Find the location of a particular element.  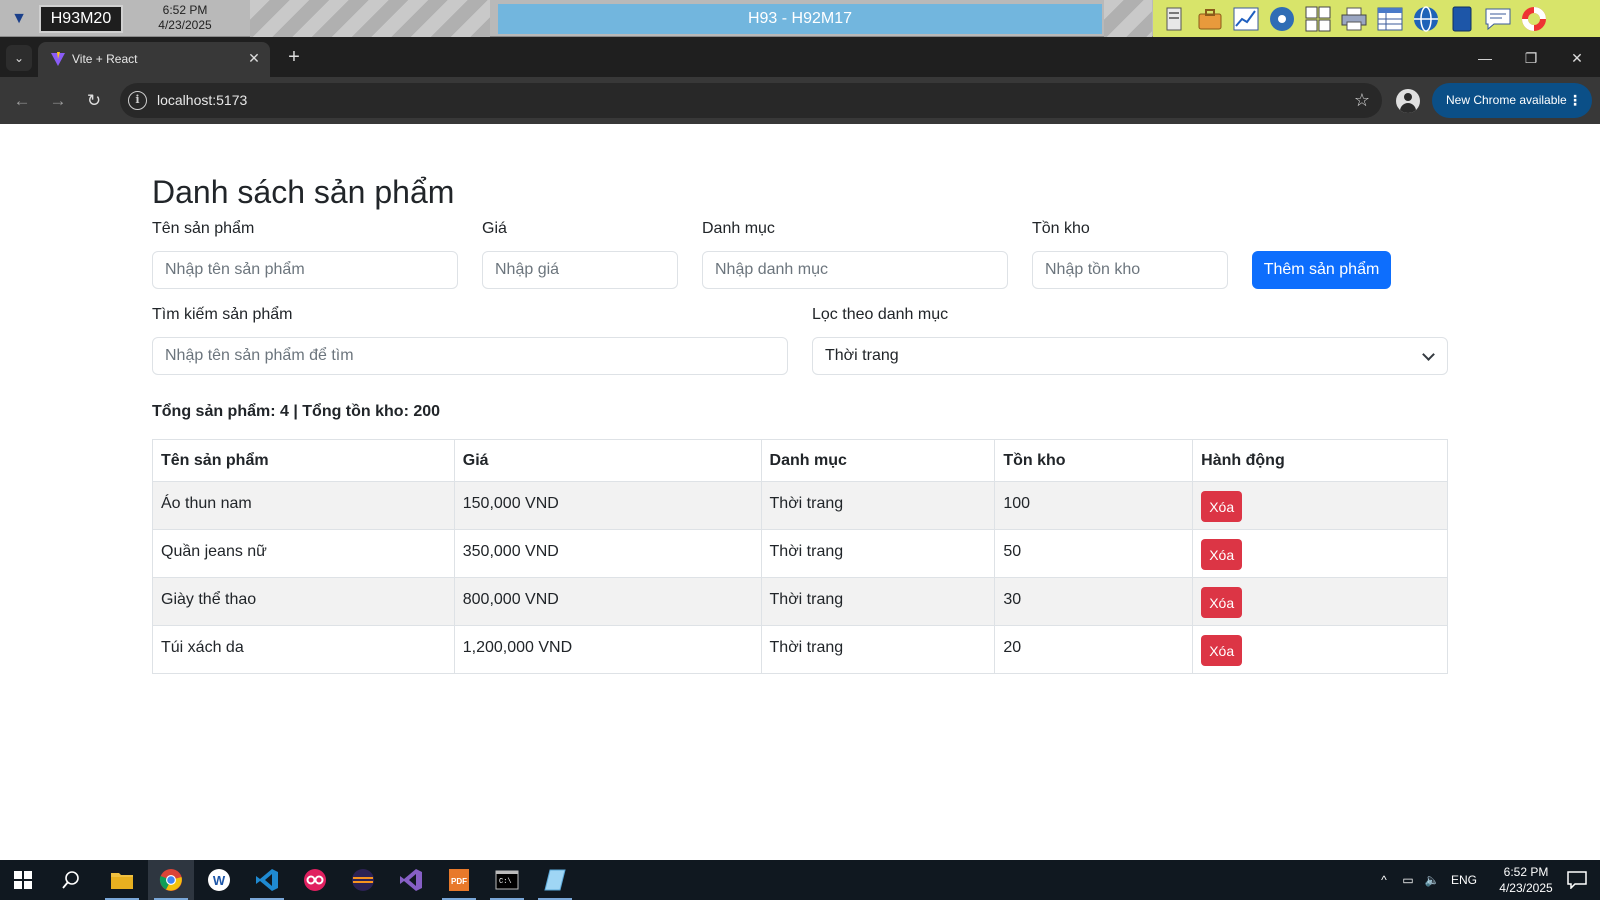

search-label: Tìm kiếm sản phẩm is located at coordinates (222, 314).